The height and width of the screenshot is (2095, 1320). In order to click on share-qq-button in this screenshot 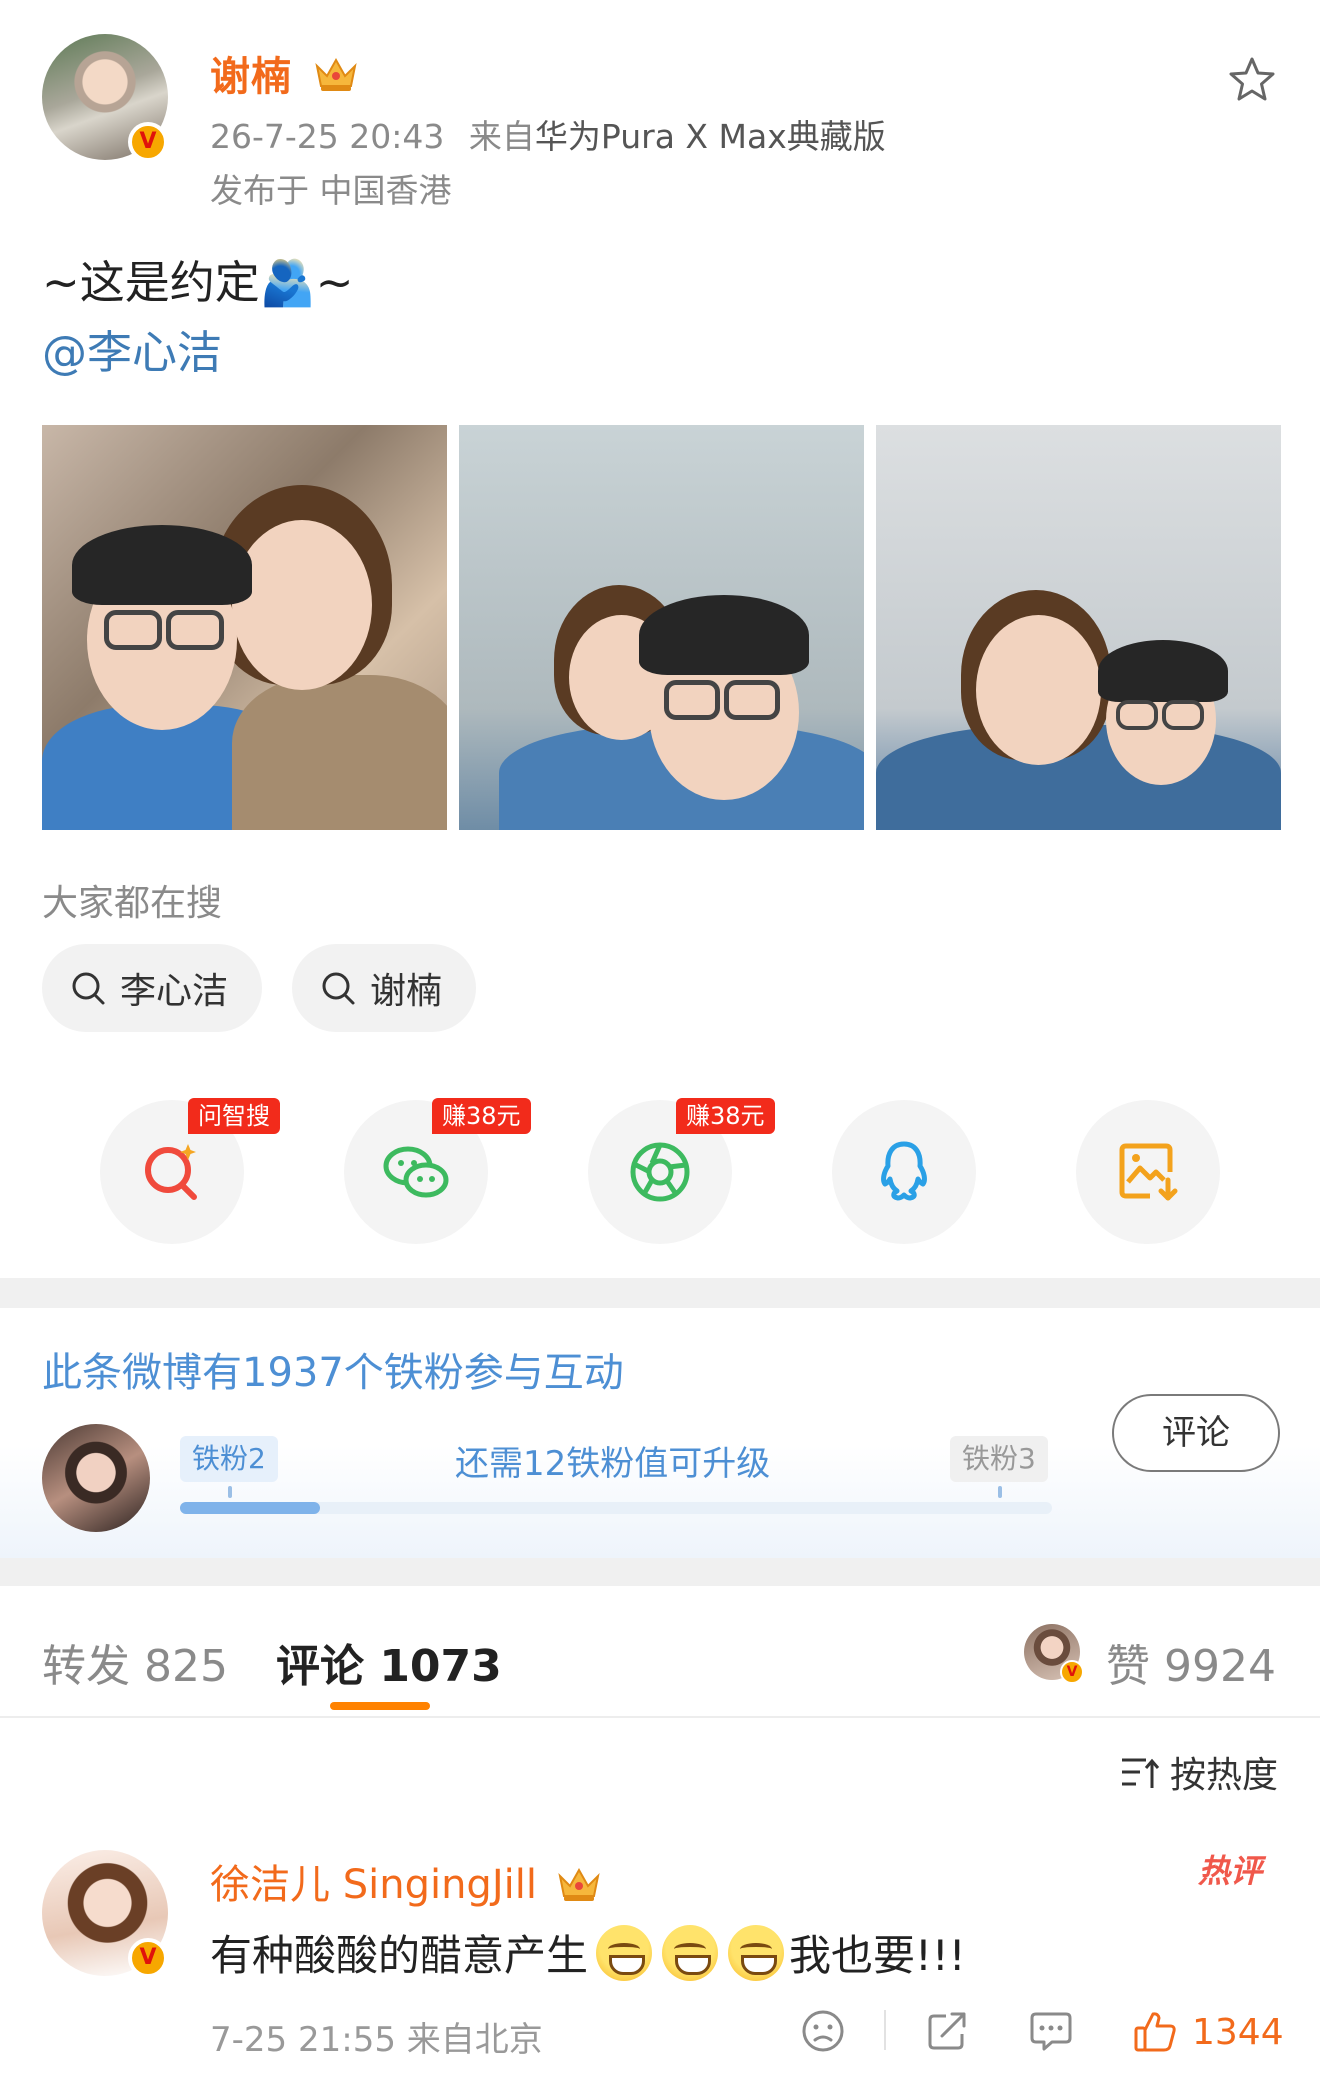, I will do `click(904, 1172)`.